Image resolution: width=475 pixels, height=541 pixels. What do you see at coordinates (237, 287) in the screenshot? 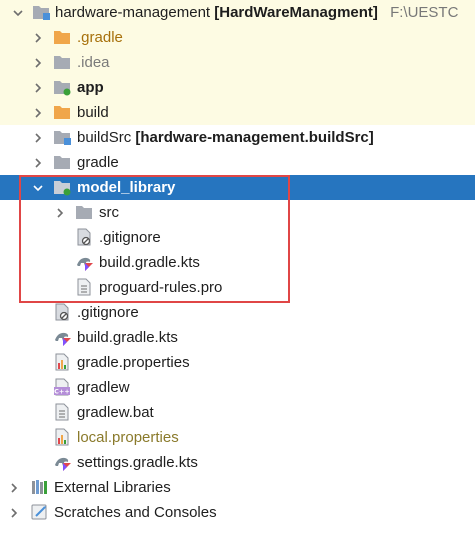
I see `tree-row-proguard: proguard-rules.pro` at bounding box center [237, 287].